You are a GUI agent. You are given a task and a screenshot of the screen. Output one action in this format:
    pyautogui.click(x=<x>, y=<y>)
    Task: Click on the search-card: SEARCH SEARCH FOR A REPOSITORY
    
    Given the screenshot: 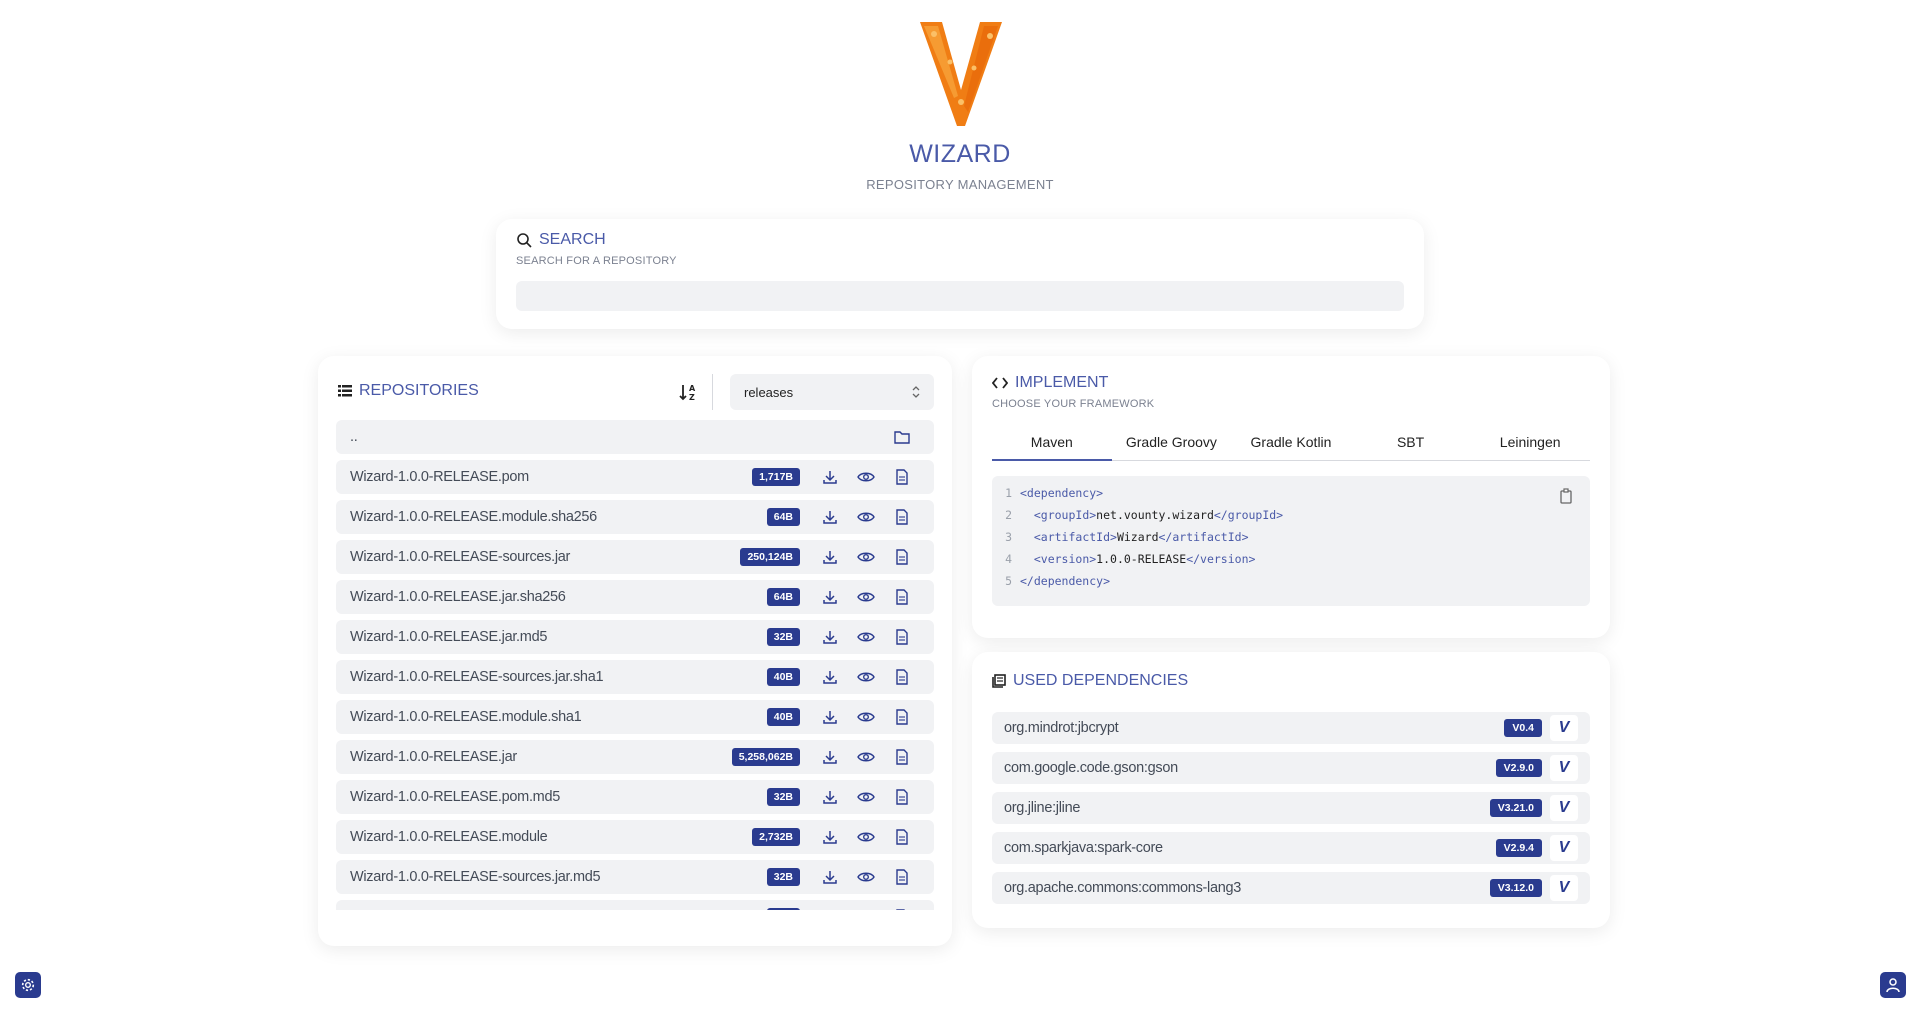 What is the action you would take?
    pyautogui.click(x=960, y=274)
    